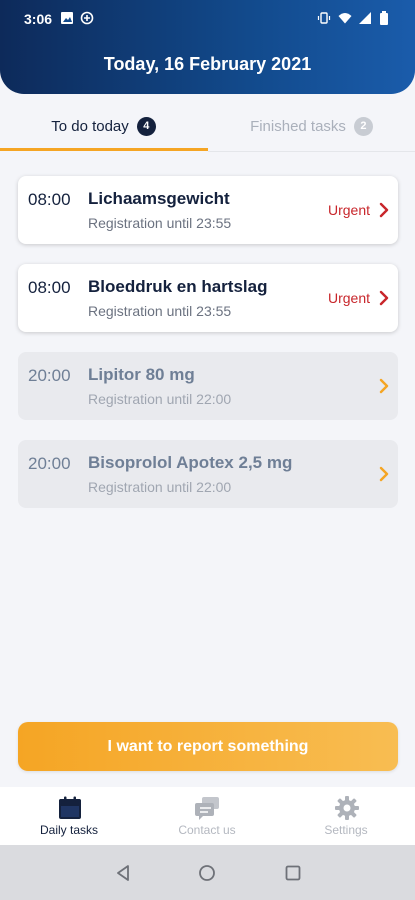  I want to click on tab-label: To do today, so click(90, 126).